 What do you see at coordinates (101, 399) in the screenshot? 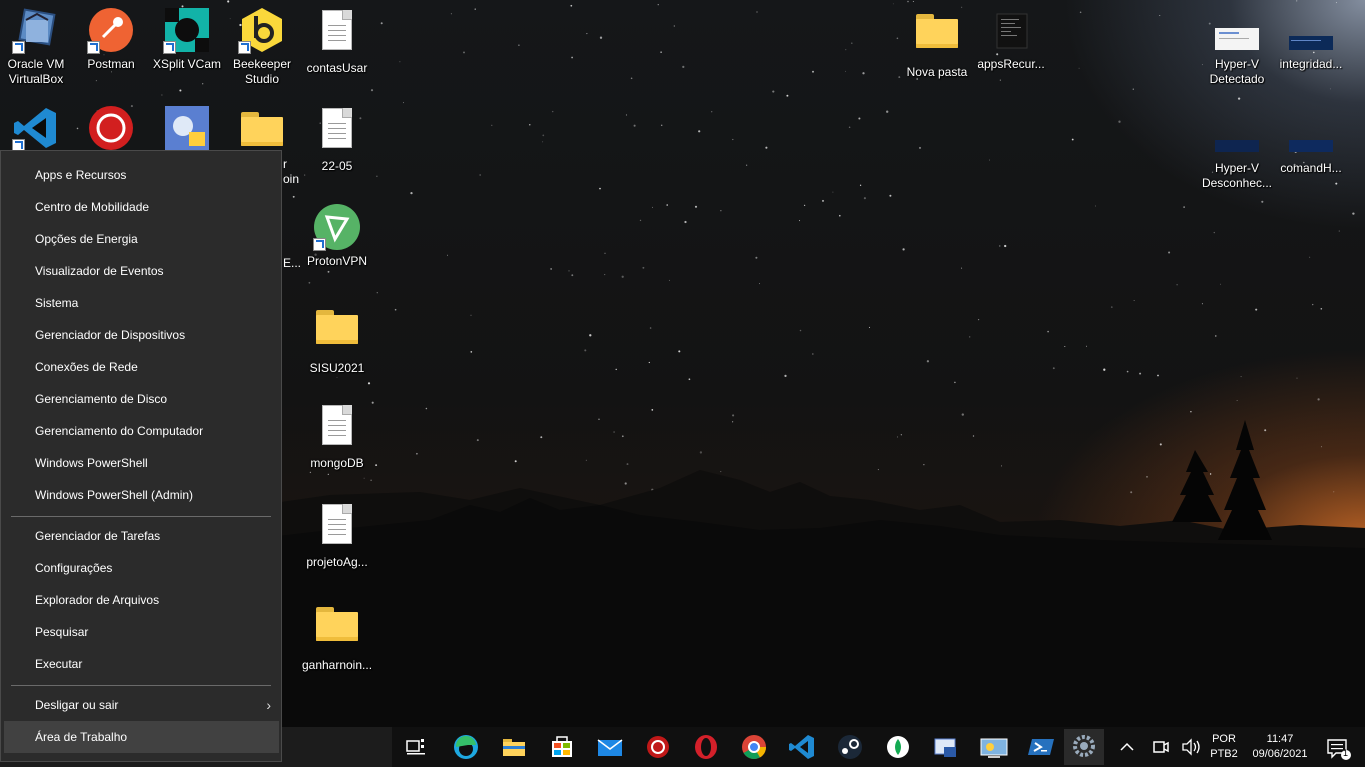
I see `menu-item-label: Gerenciamento de Disco` at bounding box center [101, 399].